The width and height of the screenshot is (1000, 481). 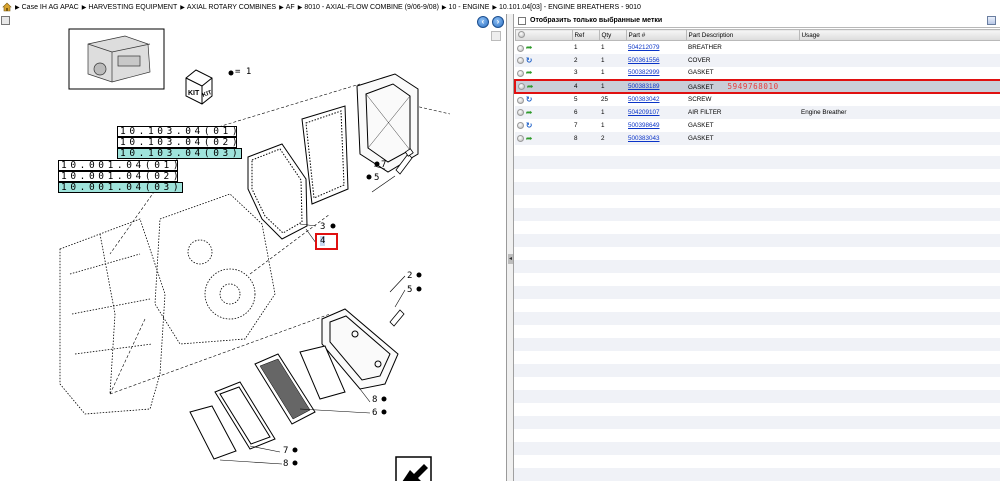 I want to click on ref-link-10-103-04-02: 10.103.04(02), so click(x=177, y=142).